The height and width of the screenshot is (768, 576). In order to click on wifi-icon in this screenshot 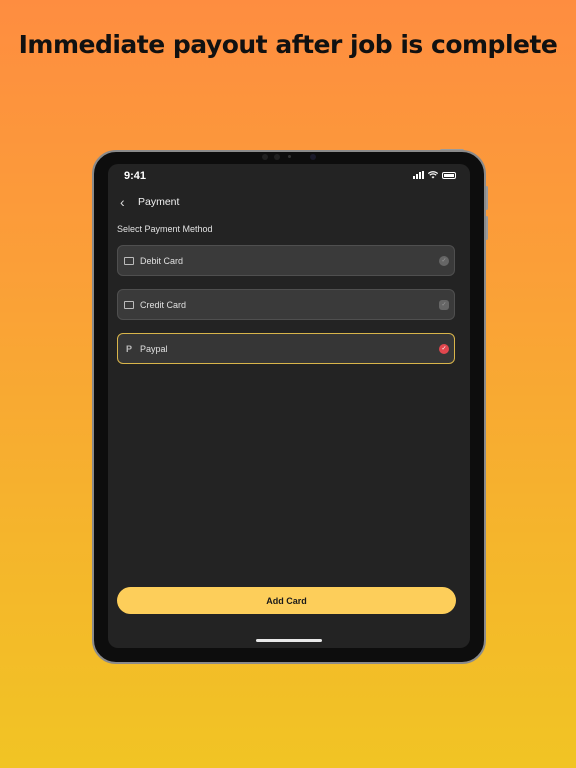, I will do `click(433, 175)`.